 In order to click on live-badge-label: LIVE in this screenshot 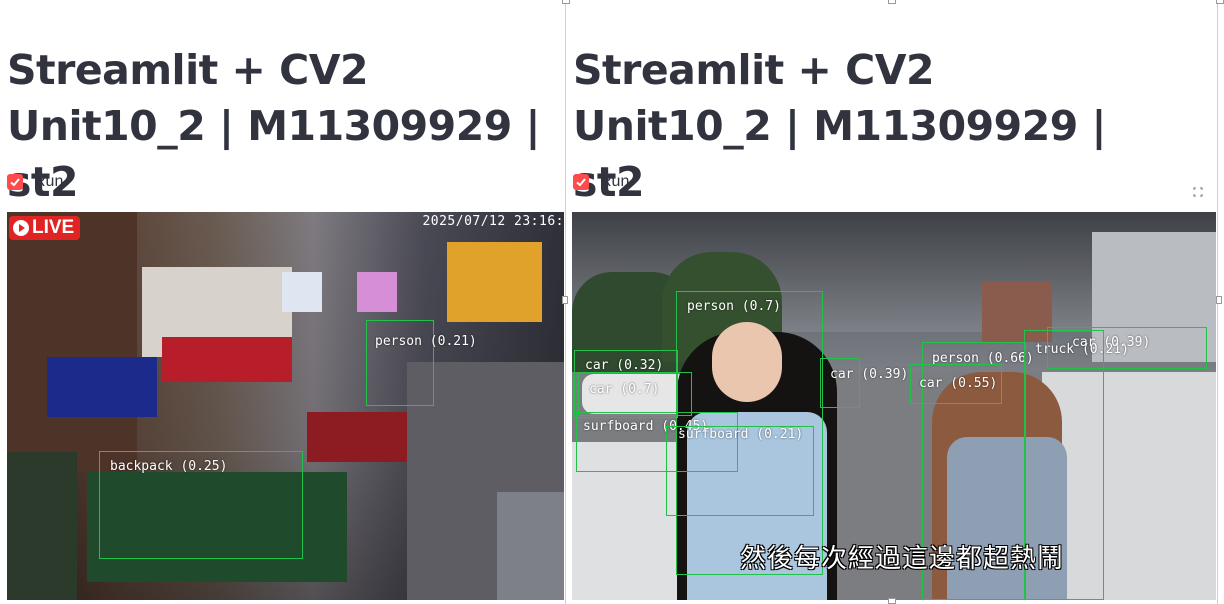, I will do `click(53, 227)`.